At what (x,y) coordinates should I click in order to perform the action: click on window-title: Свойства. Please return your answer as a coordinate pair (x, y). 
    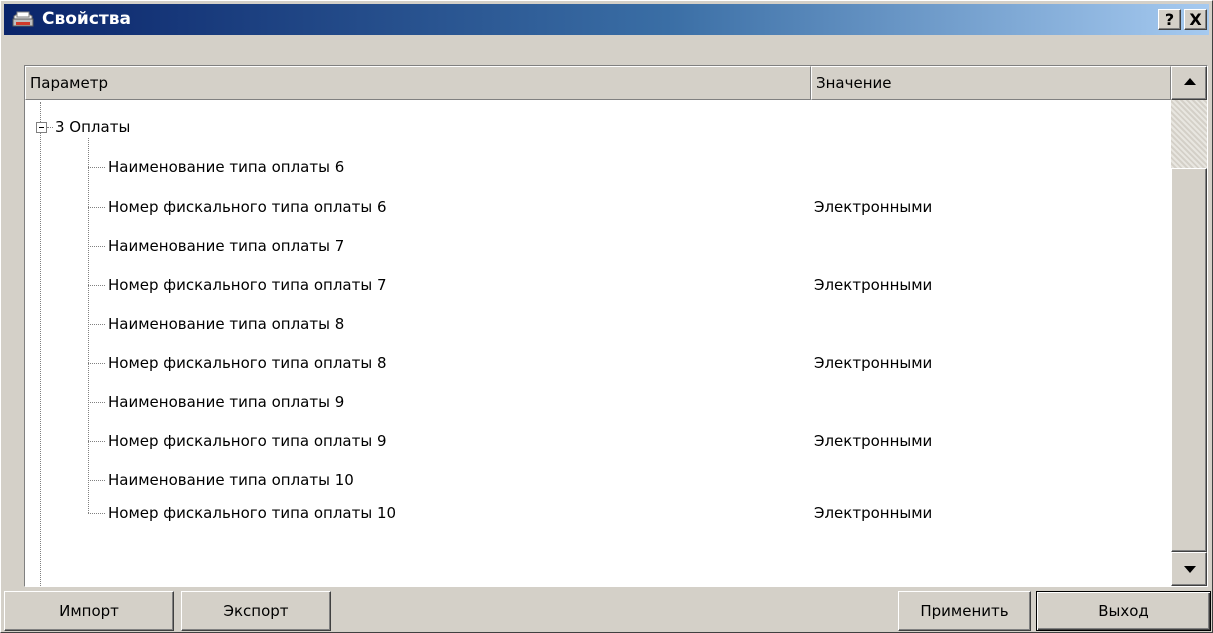
    Looking at the image, I should click on (86, 19).